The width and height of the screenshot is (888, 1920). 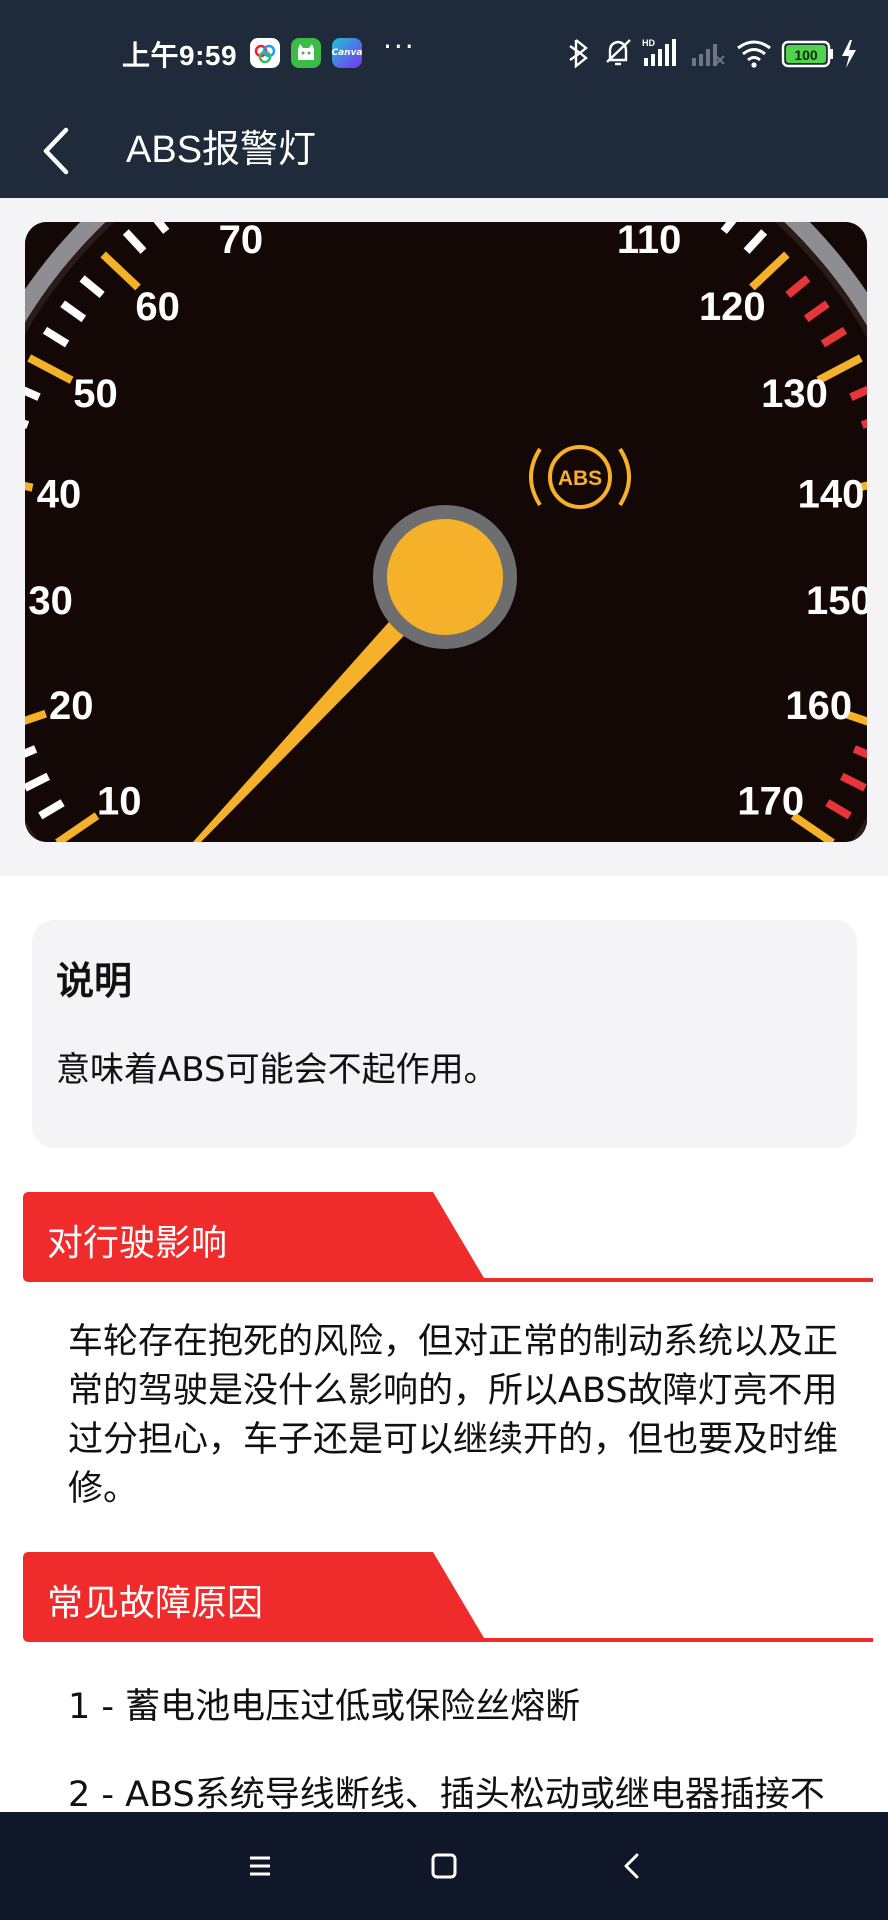 What do you see at coordinates (448, 1238) in the screenshot?
I see `impact-section-header: 对行驶影响` at bounding box center [448, 1238].